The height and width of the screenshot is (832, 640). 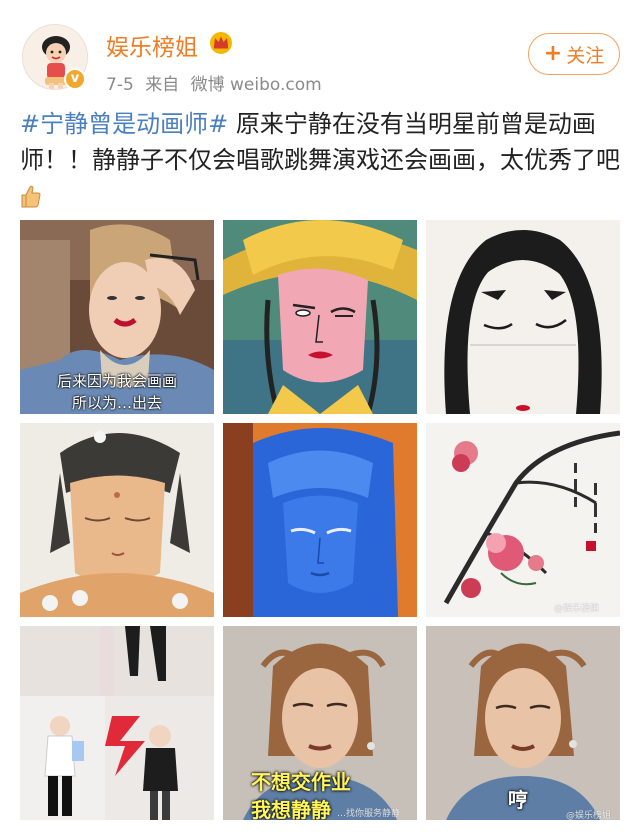 What do you see at coordinates (291, 809) in the screenshot?
I see `image-caption: 我想静静` at bounding box center [291, 809].